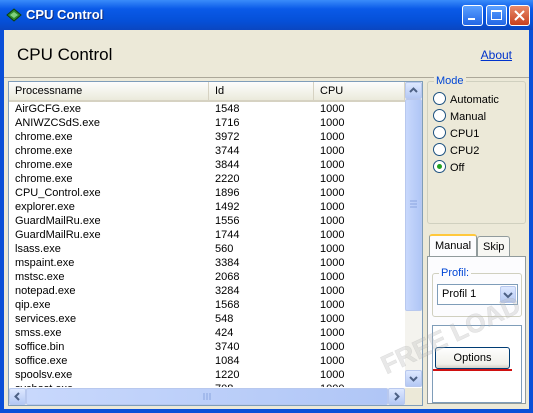 The width and height of the screenshot is (533, 413). Describe the element at coordinates (465, 134) in the screenshot. I see `radio-label: CPU1` at that location.